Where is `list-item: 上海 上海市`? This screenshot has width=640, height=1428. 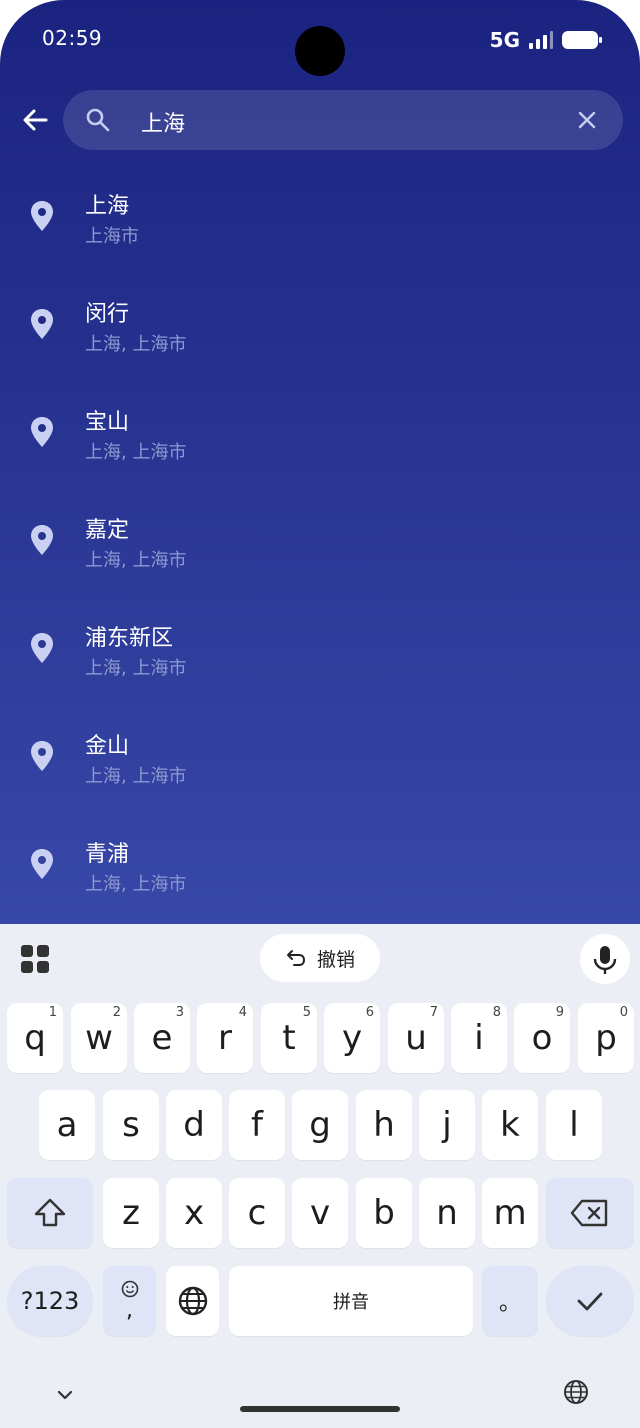
list-item: 上海 上海市 is located at coordinates (320, 216).